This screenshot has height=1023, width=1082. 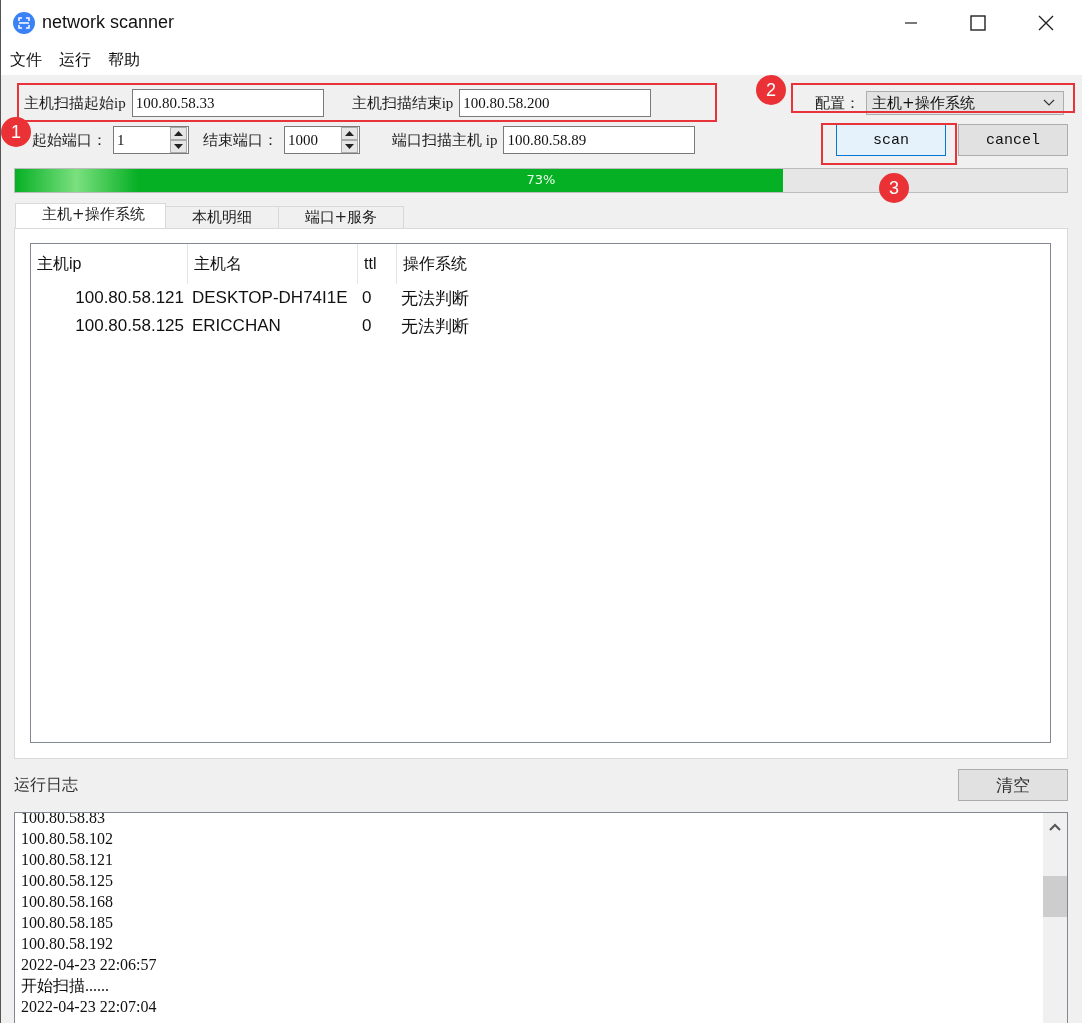 I want to click on tab: 端口+服务, so click(x=341, y=217).